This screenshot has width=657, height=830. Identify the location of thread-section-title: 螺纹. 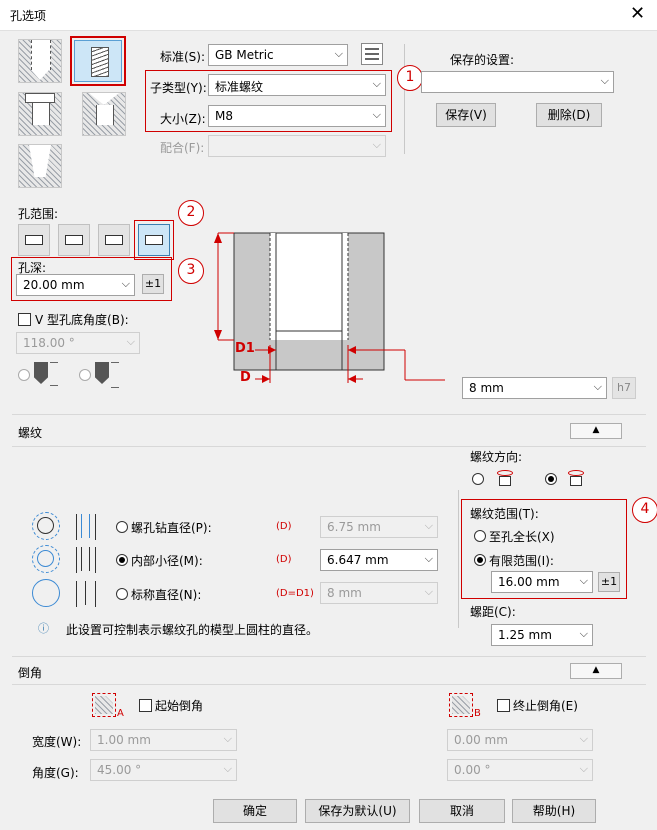
(30, 433).